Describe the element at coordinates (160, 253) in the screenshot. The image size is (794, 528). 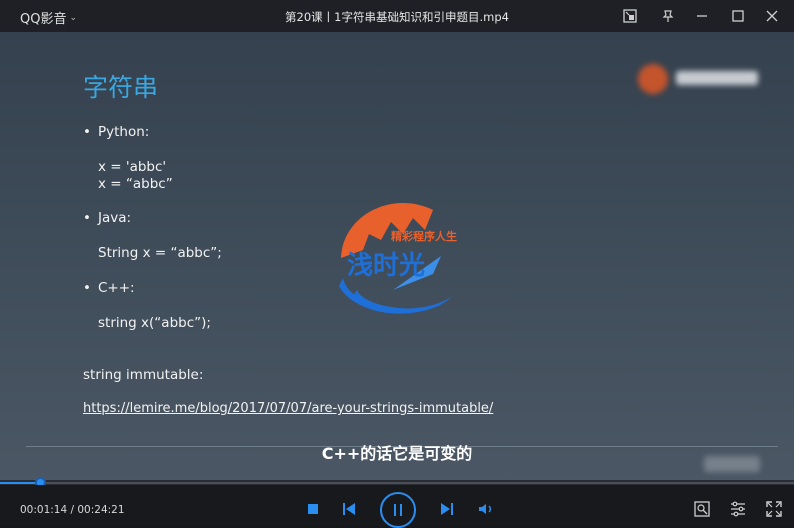
I see `java-code-line-1: String x = “abbc”;` at that location.